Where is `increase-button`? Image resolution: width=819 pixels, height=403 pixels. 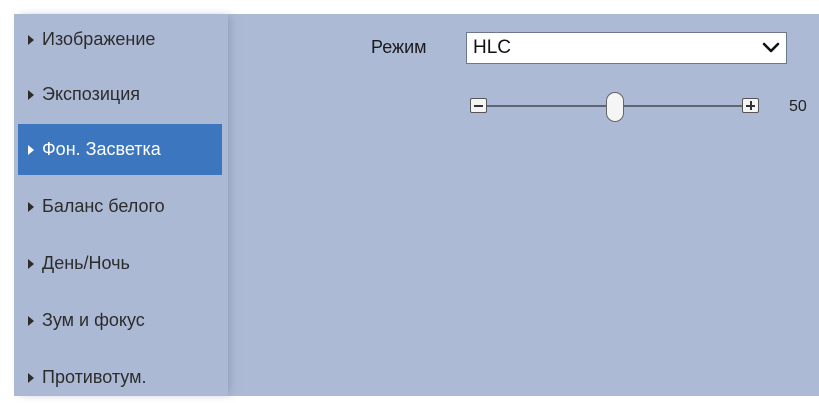
increase-button is located at coordinates (750, 105).